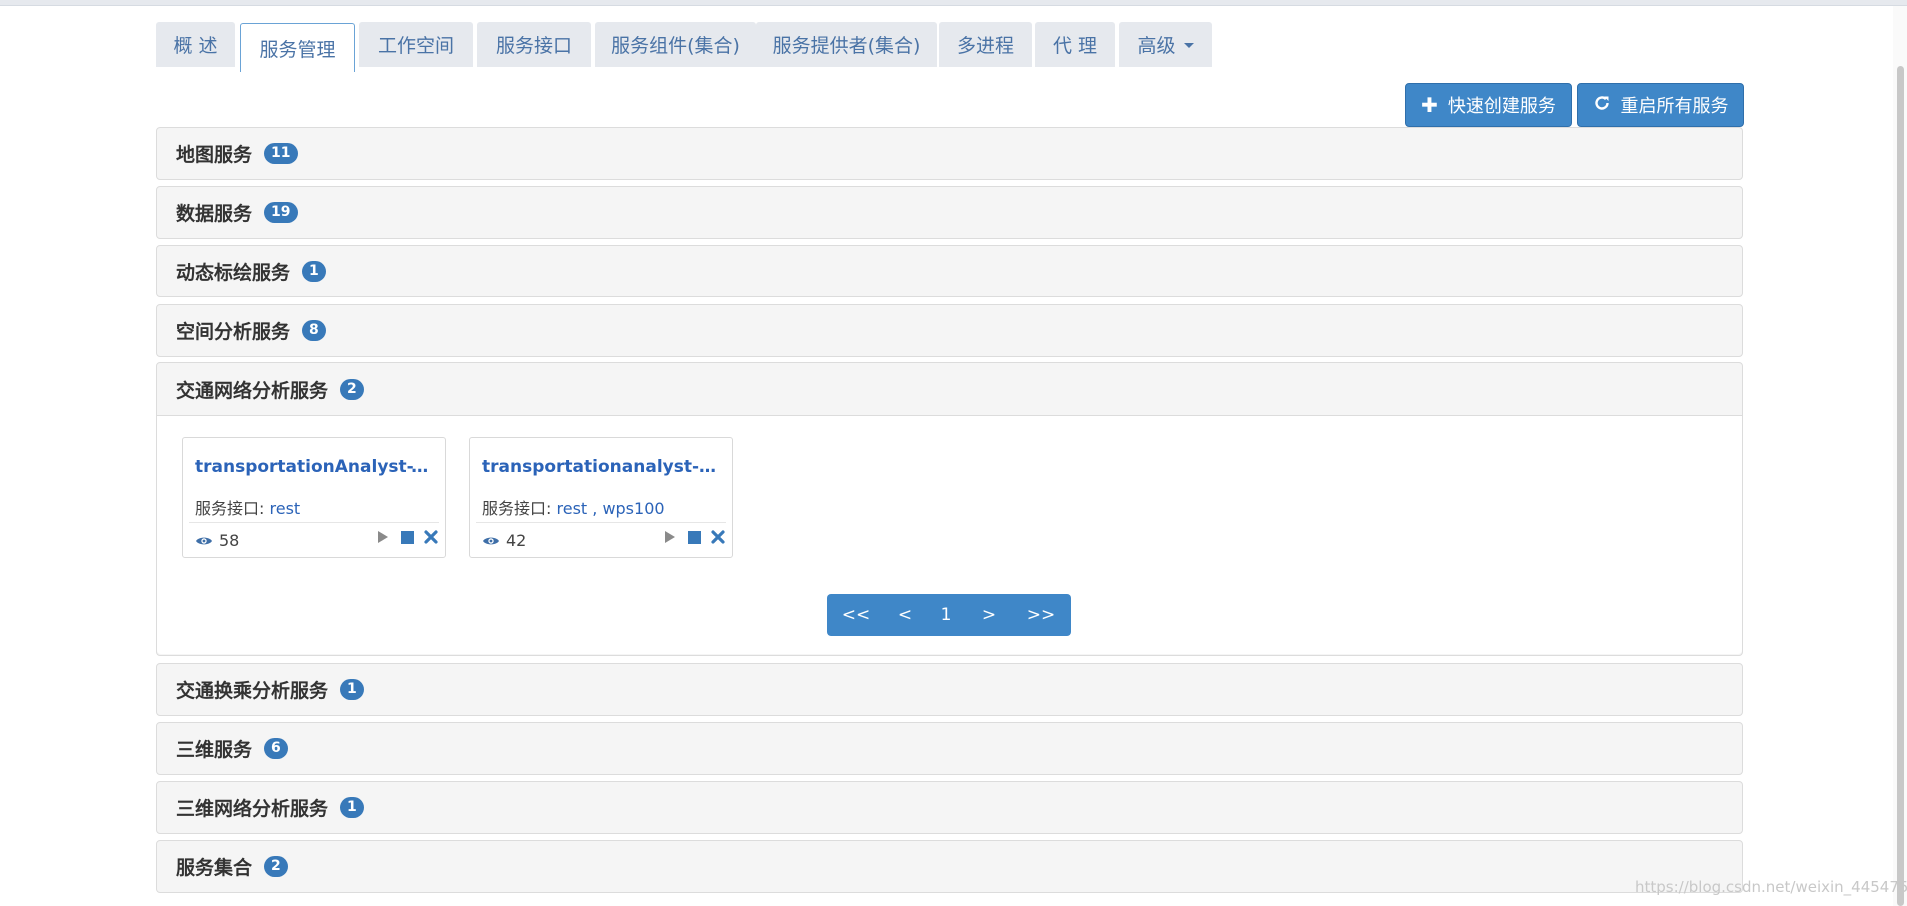 Image resolution: width=1907 pixels, height=906 pixels. Describe the element at coordinates (276, 748) in the screenshot. I see `count-badge: 6` at that location.